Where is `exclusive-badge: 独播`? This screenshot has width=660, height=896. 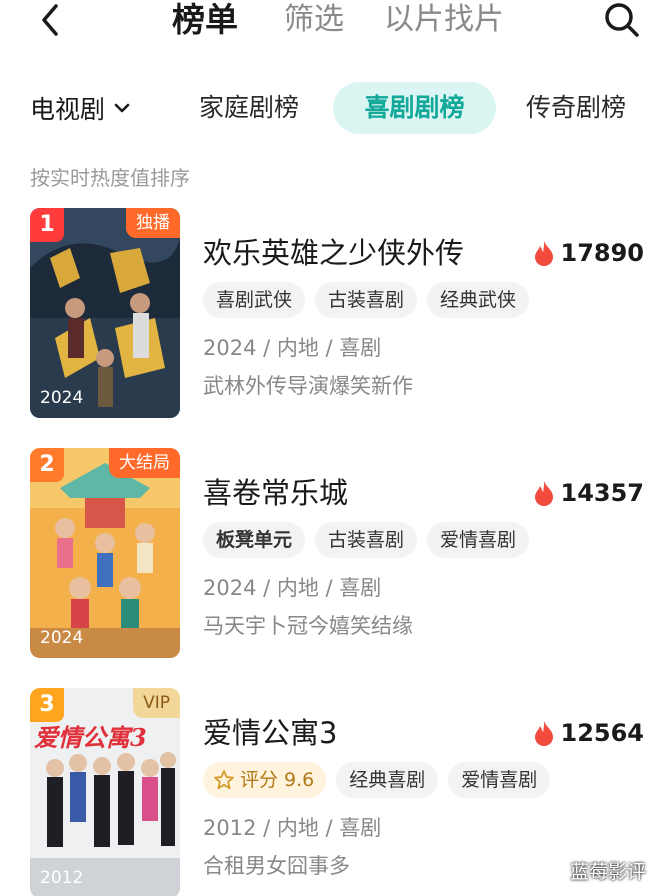 exclusive-badge: 独播 is located at coordinates (153, 223).